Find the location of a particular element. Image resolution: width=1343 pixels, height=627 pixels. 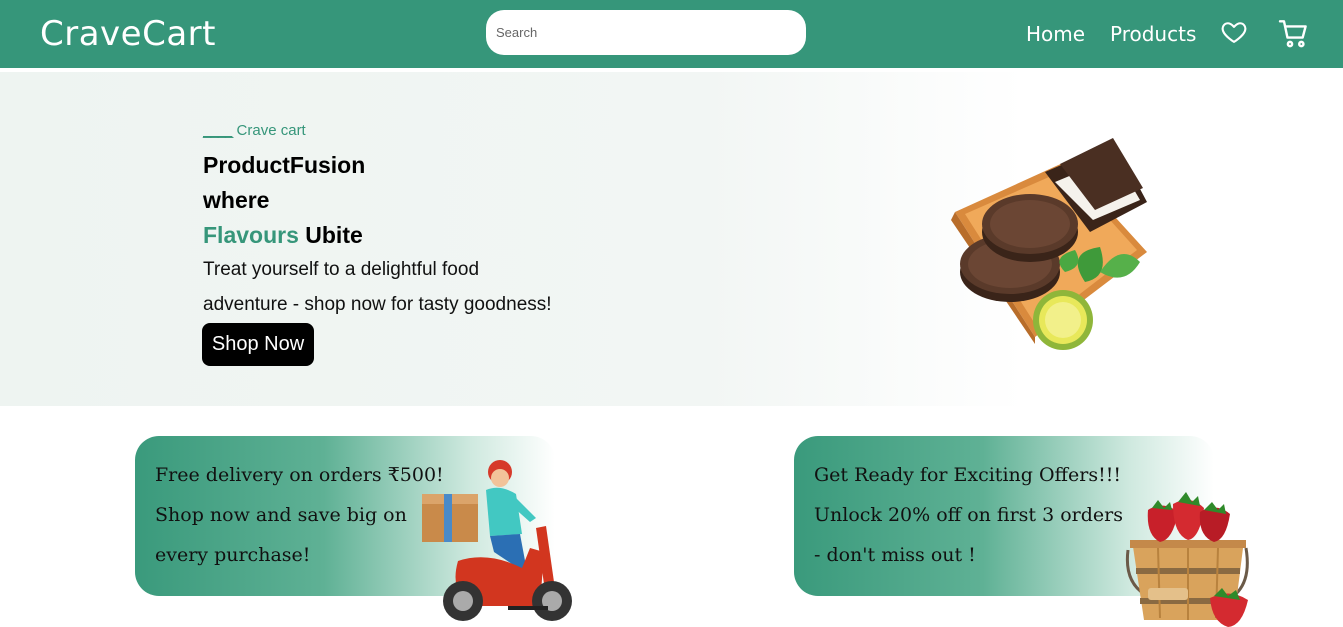

promo-line2: Unlock 20% off on first 3 orders is located at coordinates (968, 515).